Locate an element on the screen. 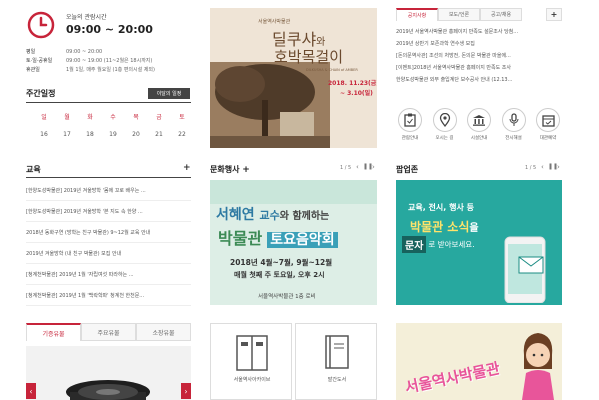 The image size is (599, 400). tab-press: 보도/언론 is located at coordinates (459, 14).